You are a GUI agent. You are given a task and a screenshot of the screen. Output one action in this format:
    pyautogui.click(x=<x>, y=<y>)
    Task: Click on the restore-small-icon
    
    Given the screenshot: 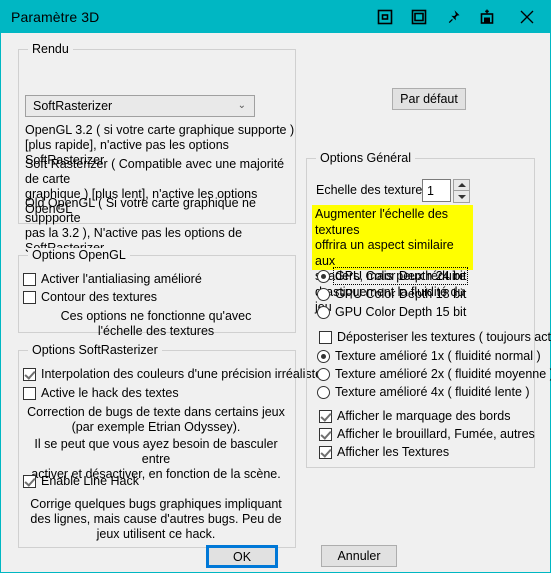 What is the action you would take?
    pyautogui.click(x=385, y=17)
    